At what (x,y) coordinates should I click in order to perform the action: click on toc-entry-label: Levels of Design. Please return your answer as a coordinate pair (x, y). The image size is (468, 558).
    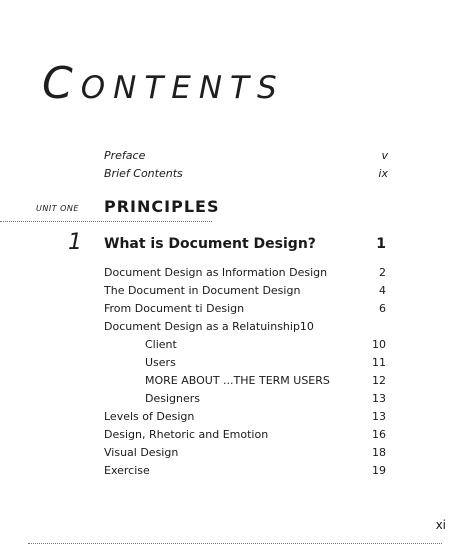
    Looking at the image, I should click on (149, 416).